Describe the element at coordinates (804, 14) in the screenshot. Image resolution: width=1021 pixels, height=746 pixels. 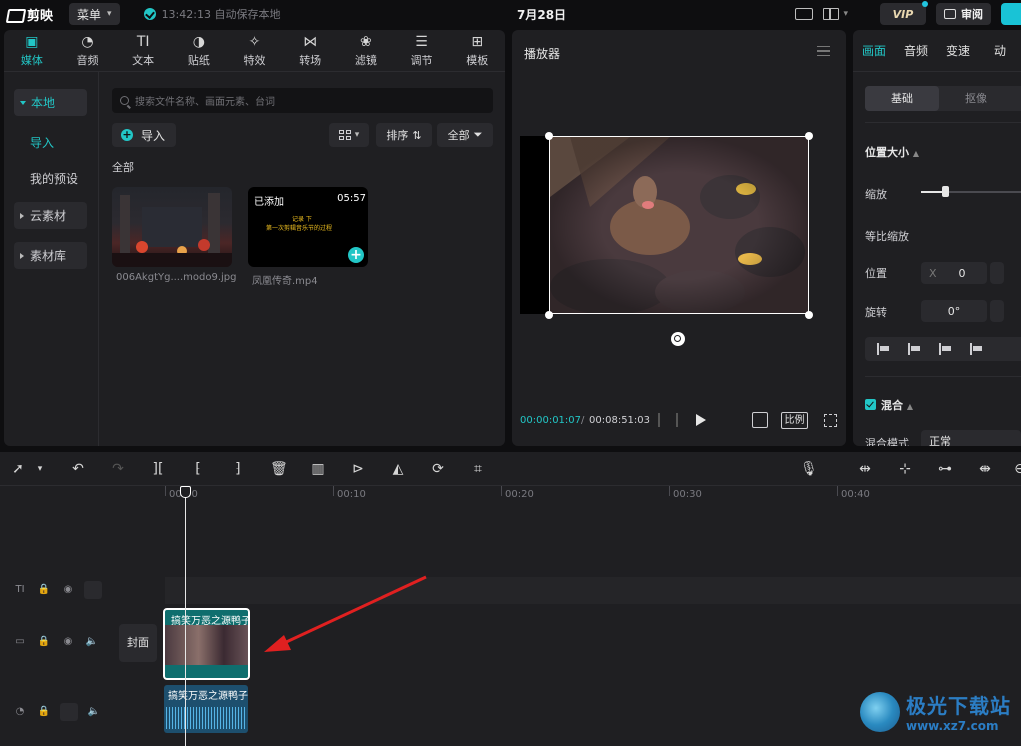
I see `keyboard-shortcuts-icon` at that location.